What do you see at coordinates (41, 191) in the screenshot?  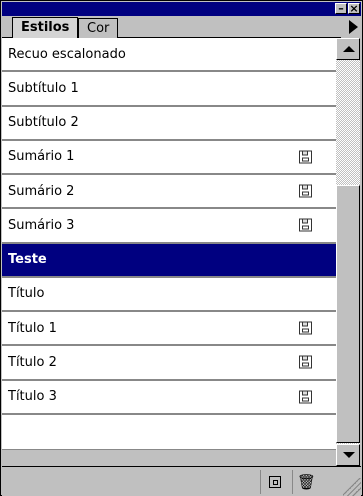 I see `style-name: Sumário 2` at bounding box center [41, 191].